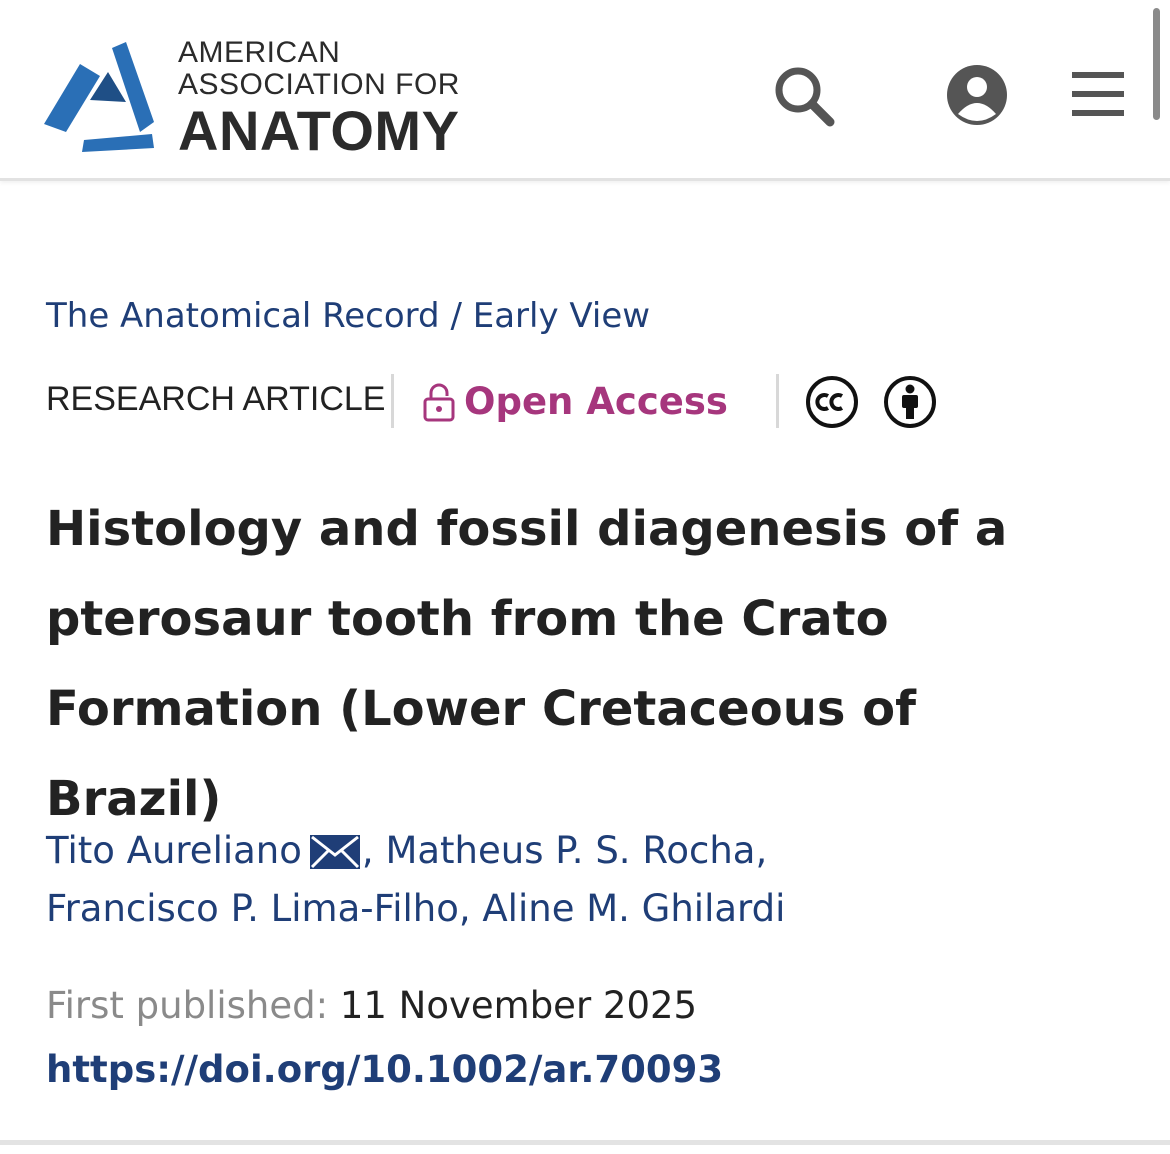 The height and width of the screenshot is (1154, 1170). I want to click on author-link: Aline M. Ghilardi, so click(633, 908).